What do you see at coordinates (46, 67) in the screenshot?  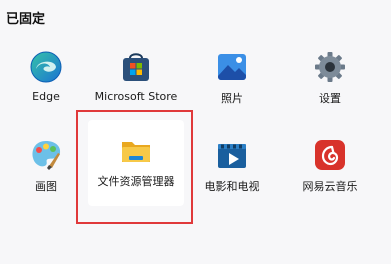 I see `edge-icon` at bounding box center [46, 67].